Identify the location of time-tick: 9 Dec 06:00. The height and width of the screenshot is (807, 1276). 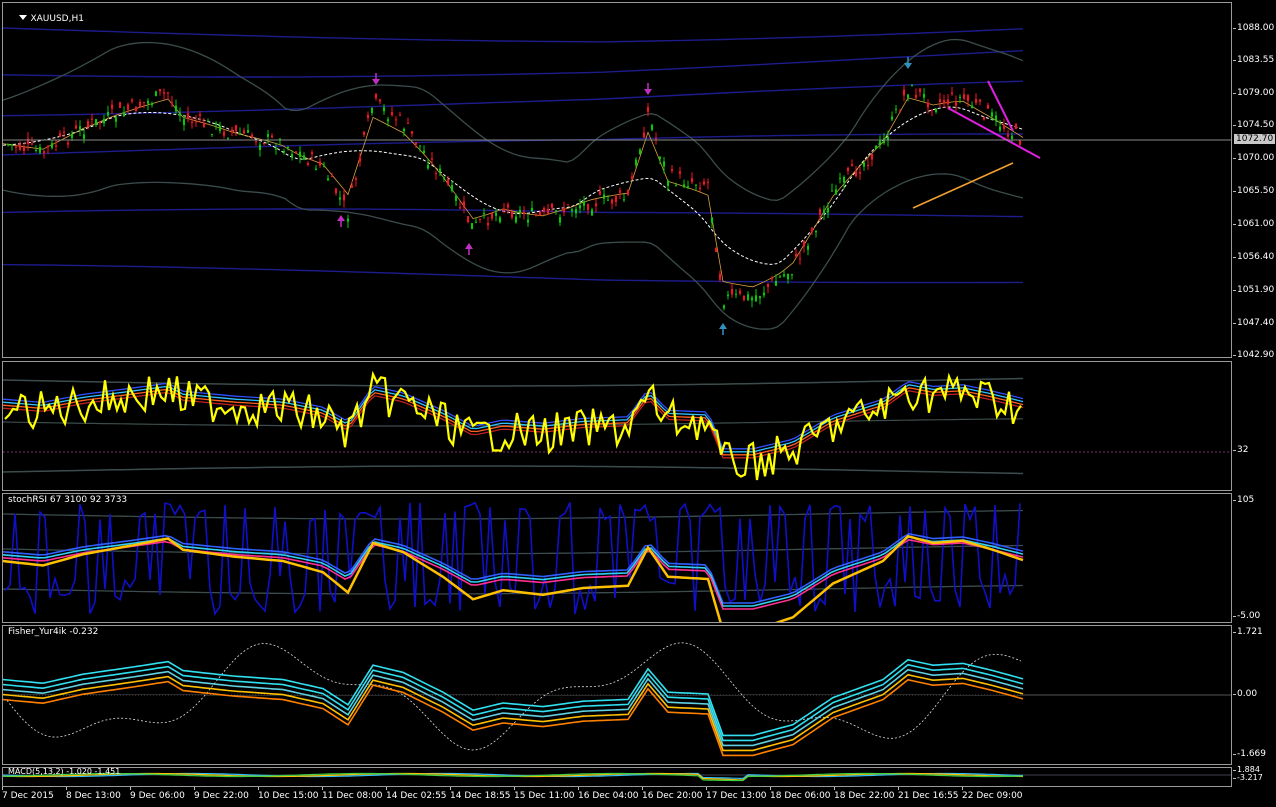
(157, 794).